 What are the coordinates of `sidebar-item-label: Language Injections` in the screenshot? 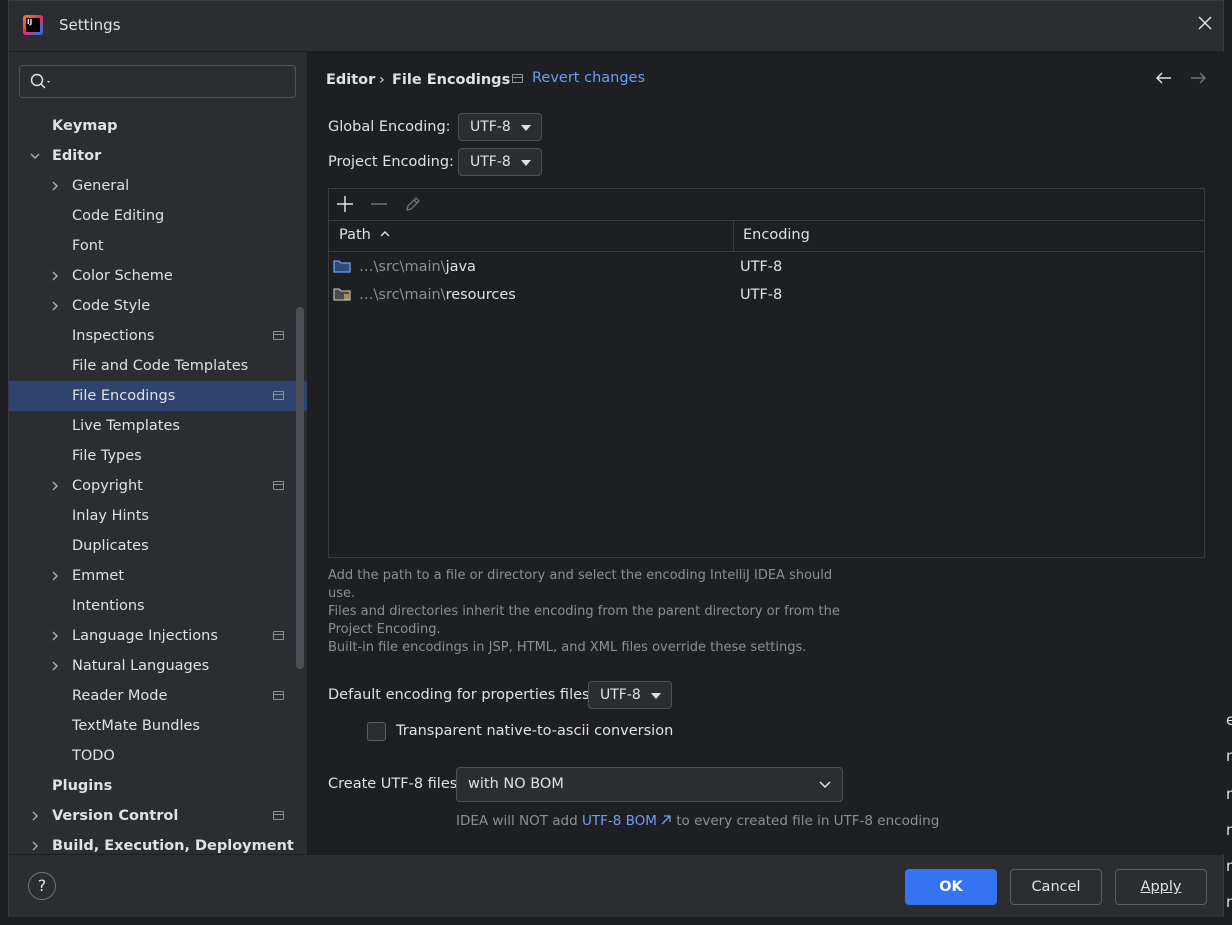 It's located at (145, 636).